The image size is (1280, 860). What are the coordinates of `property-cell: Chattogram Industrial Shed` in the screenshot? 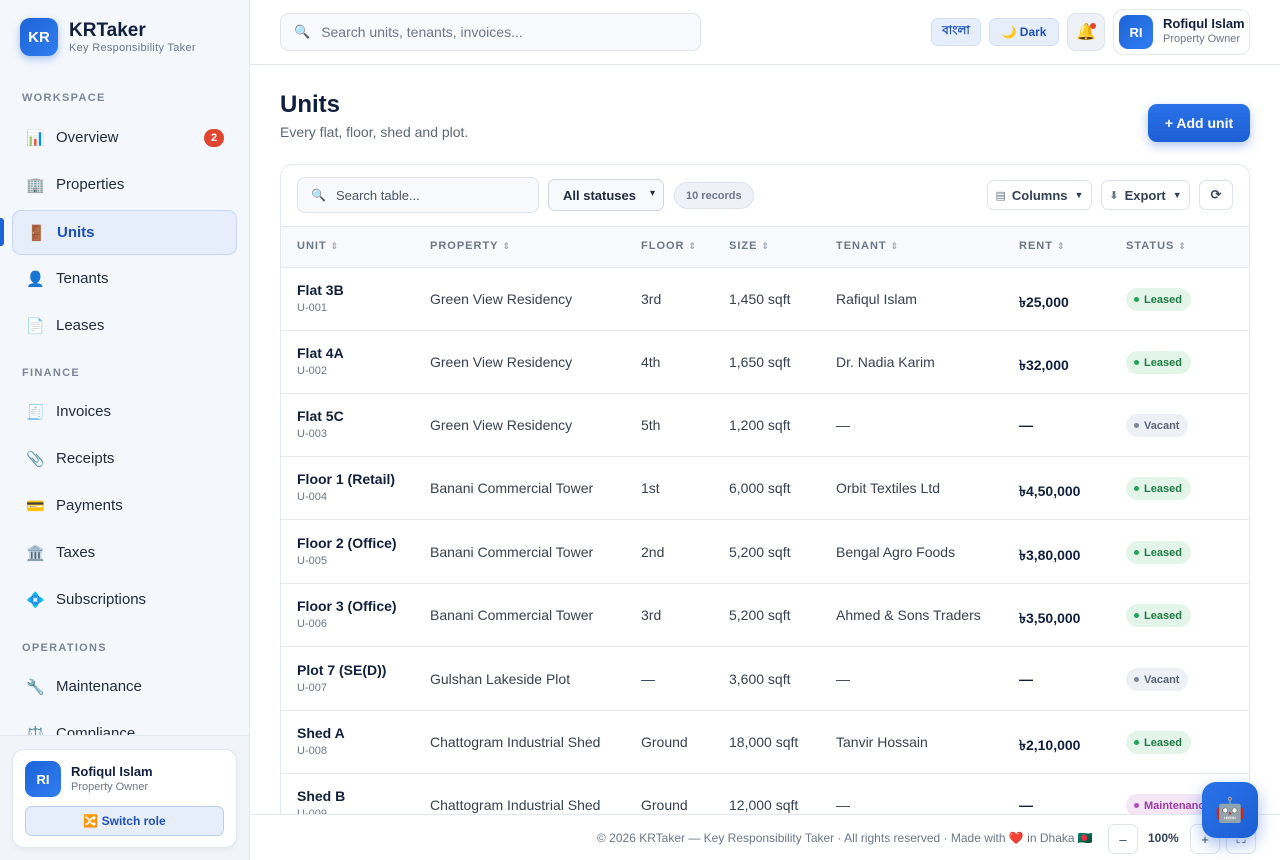 It's located at (515, 742).